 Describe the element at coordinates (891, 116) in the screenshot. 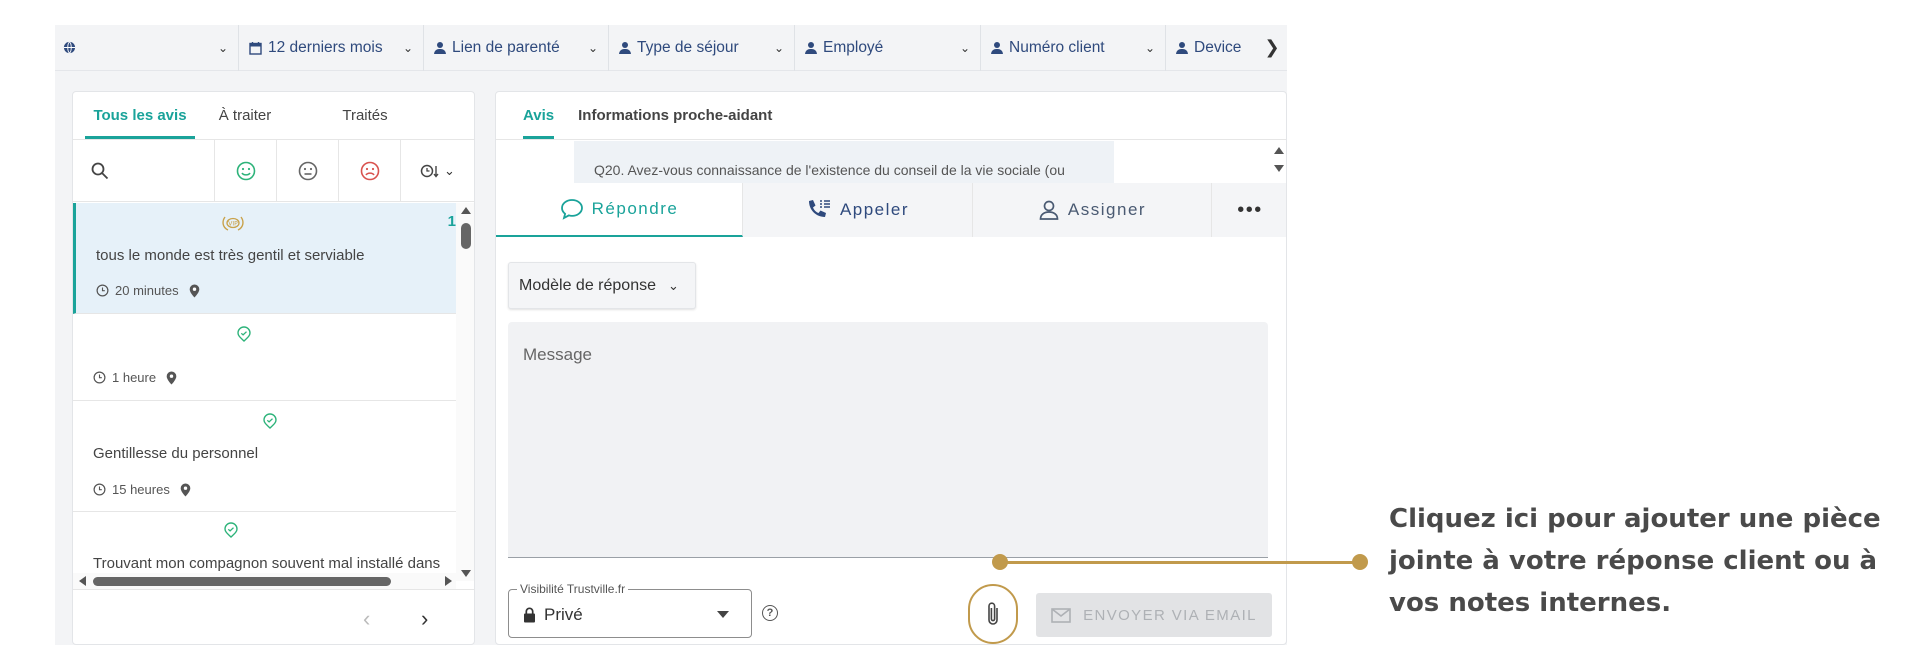

I see `detail-tabs: Avis Informations proche-aidant` at that location.